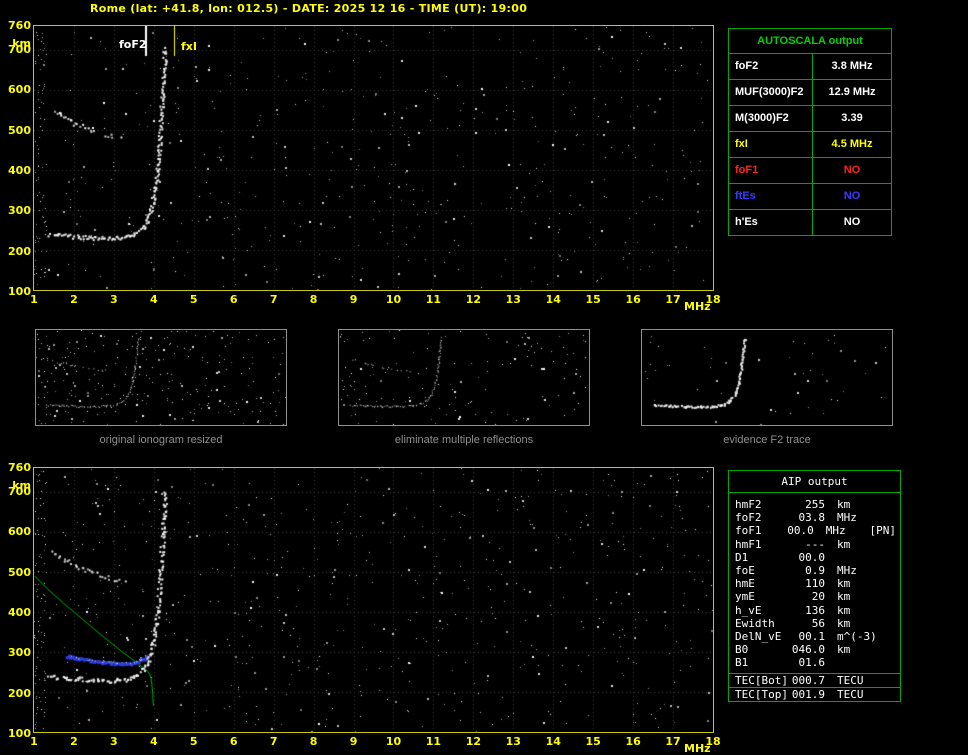 This screenshot has height=755, width=968. I want to click on bottom-x-tick-13: 13, so click(513, 741).